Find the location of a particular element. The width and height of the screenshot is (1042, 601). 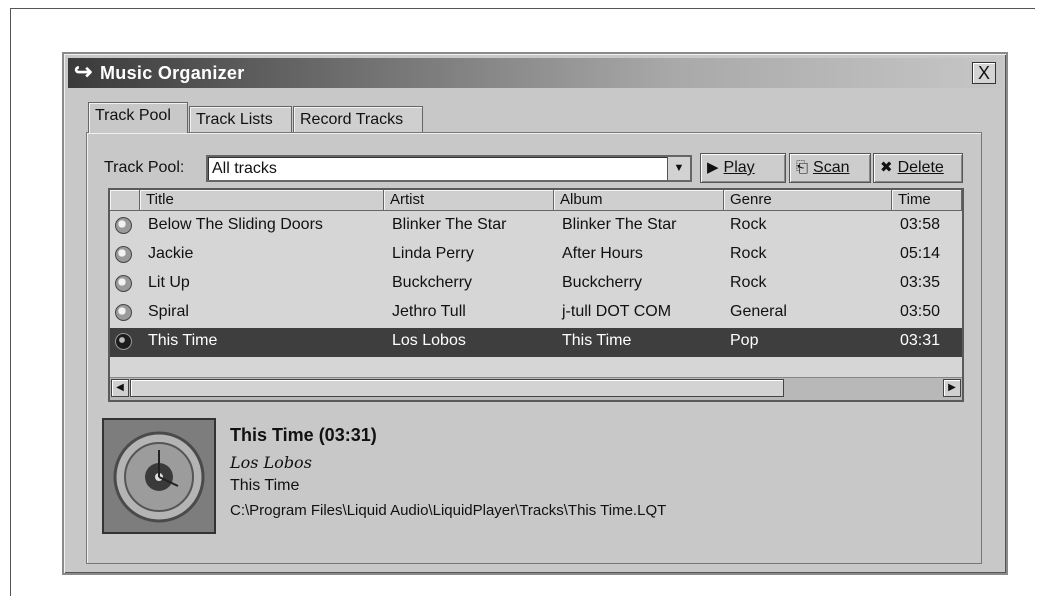

selected-track-artist: Los Lobos is located at coordinates (271, 462).